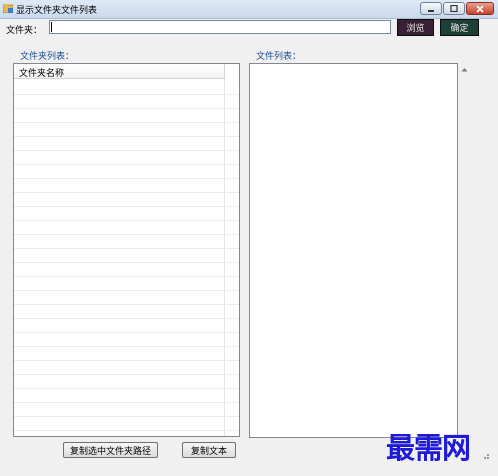 The width and height of the screenshot is (498, 476). Describe the element at coordinates (8, 8) in the screenshot. I see `app-icon` at that location.